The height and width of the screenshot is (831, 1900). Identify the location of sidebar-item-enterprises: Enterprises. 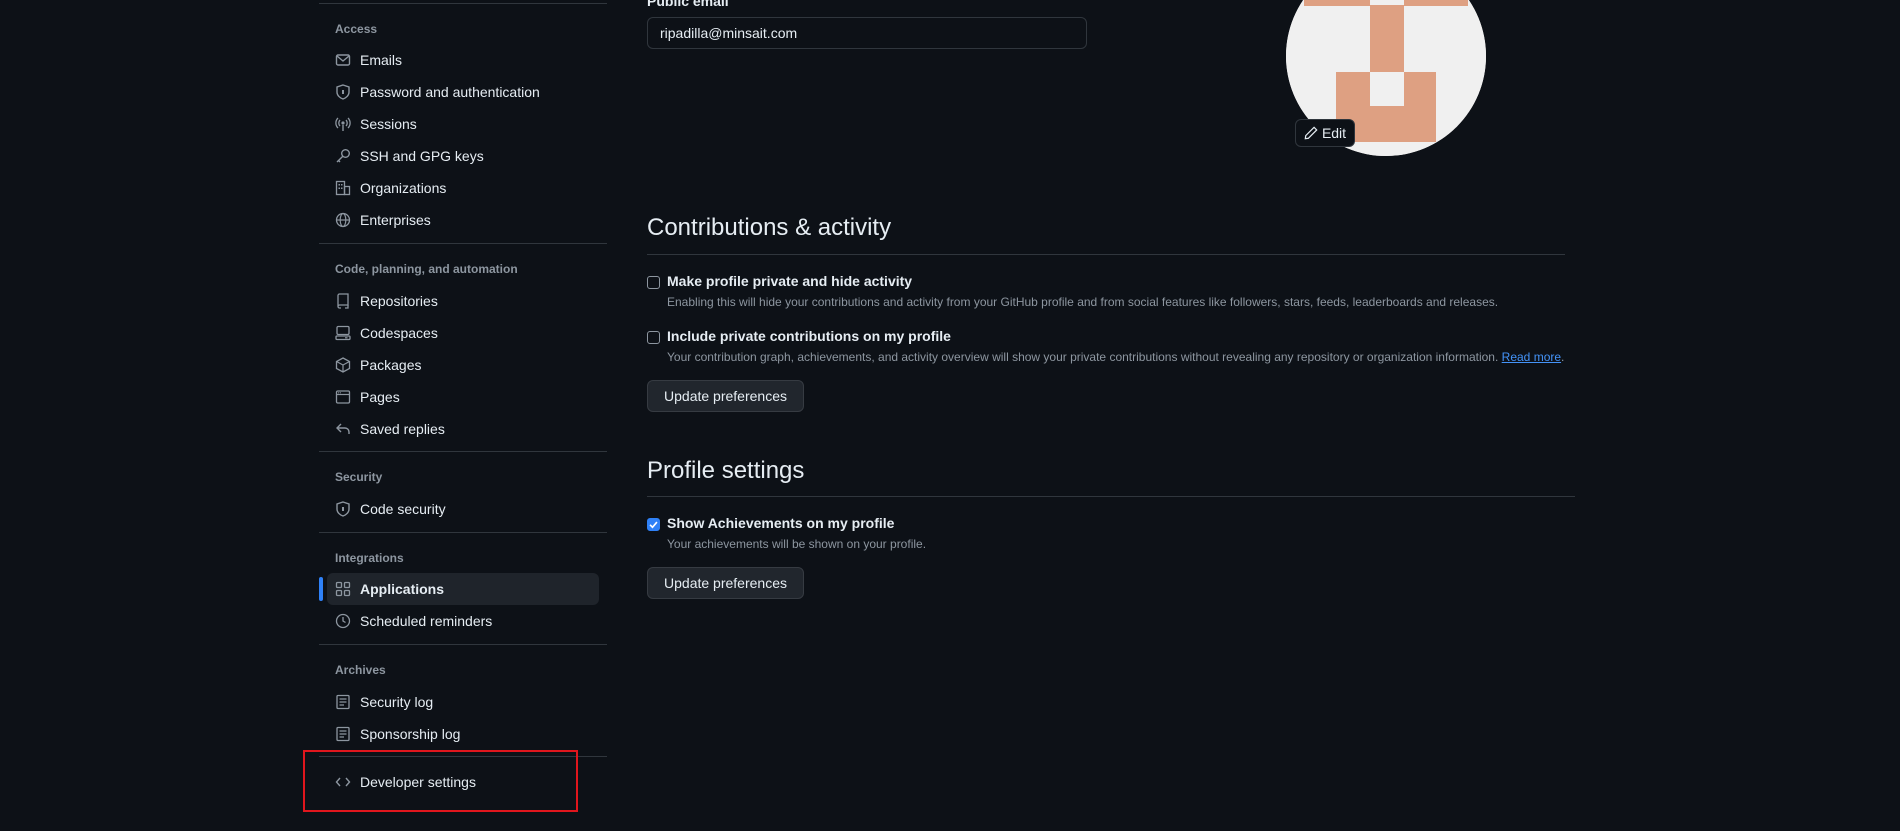
(463, 220).